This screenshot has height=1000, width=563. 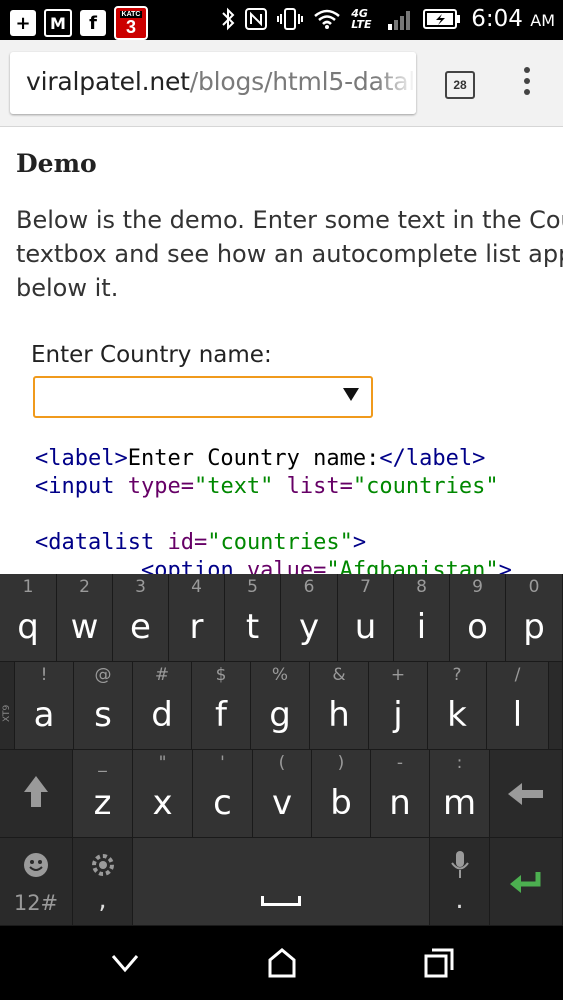 What do you see at coordinates (442, 19) in the screenshot?
I see `battery-charging-icon` at bounding box center [442, 19].